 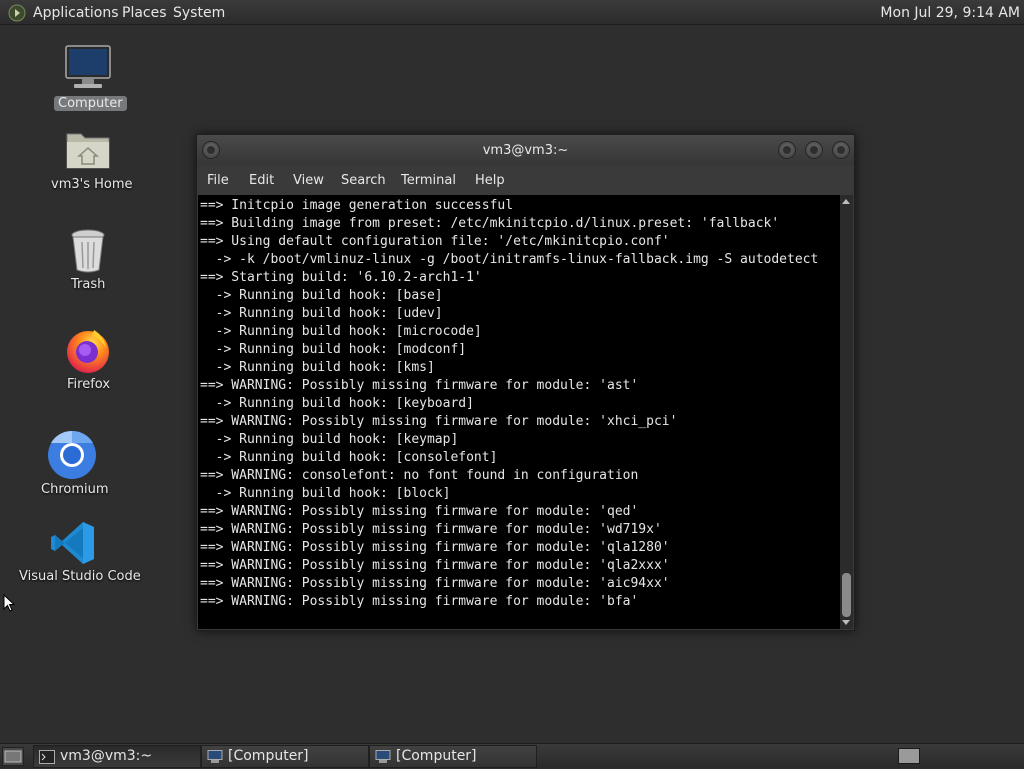 I want to click on terminal-line: -> Running build hook: [keymap], so click(x=329, y=439).